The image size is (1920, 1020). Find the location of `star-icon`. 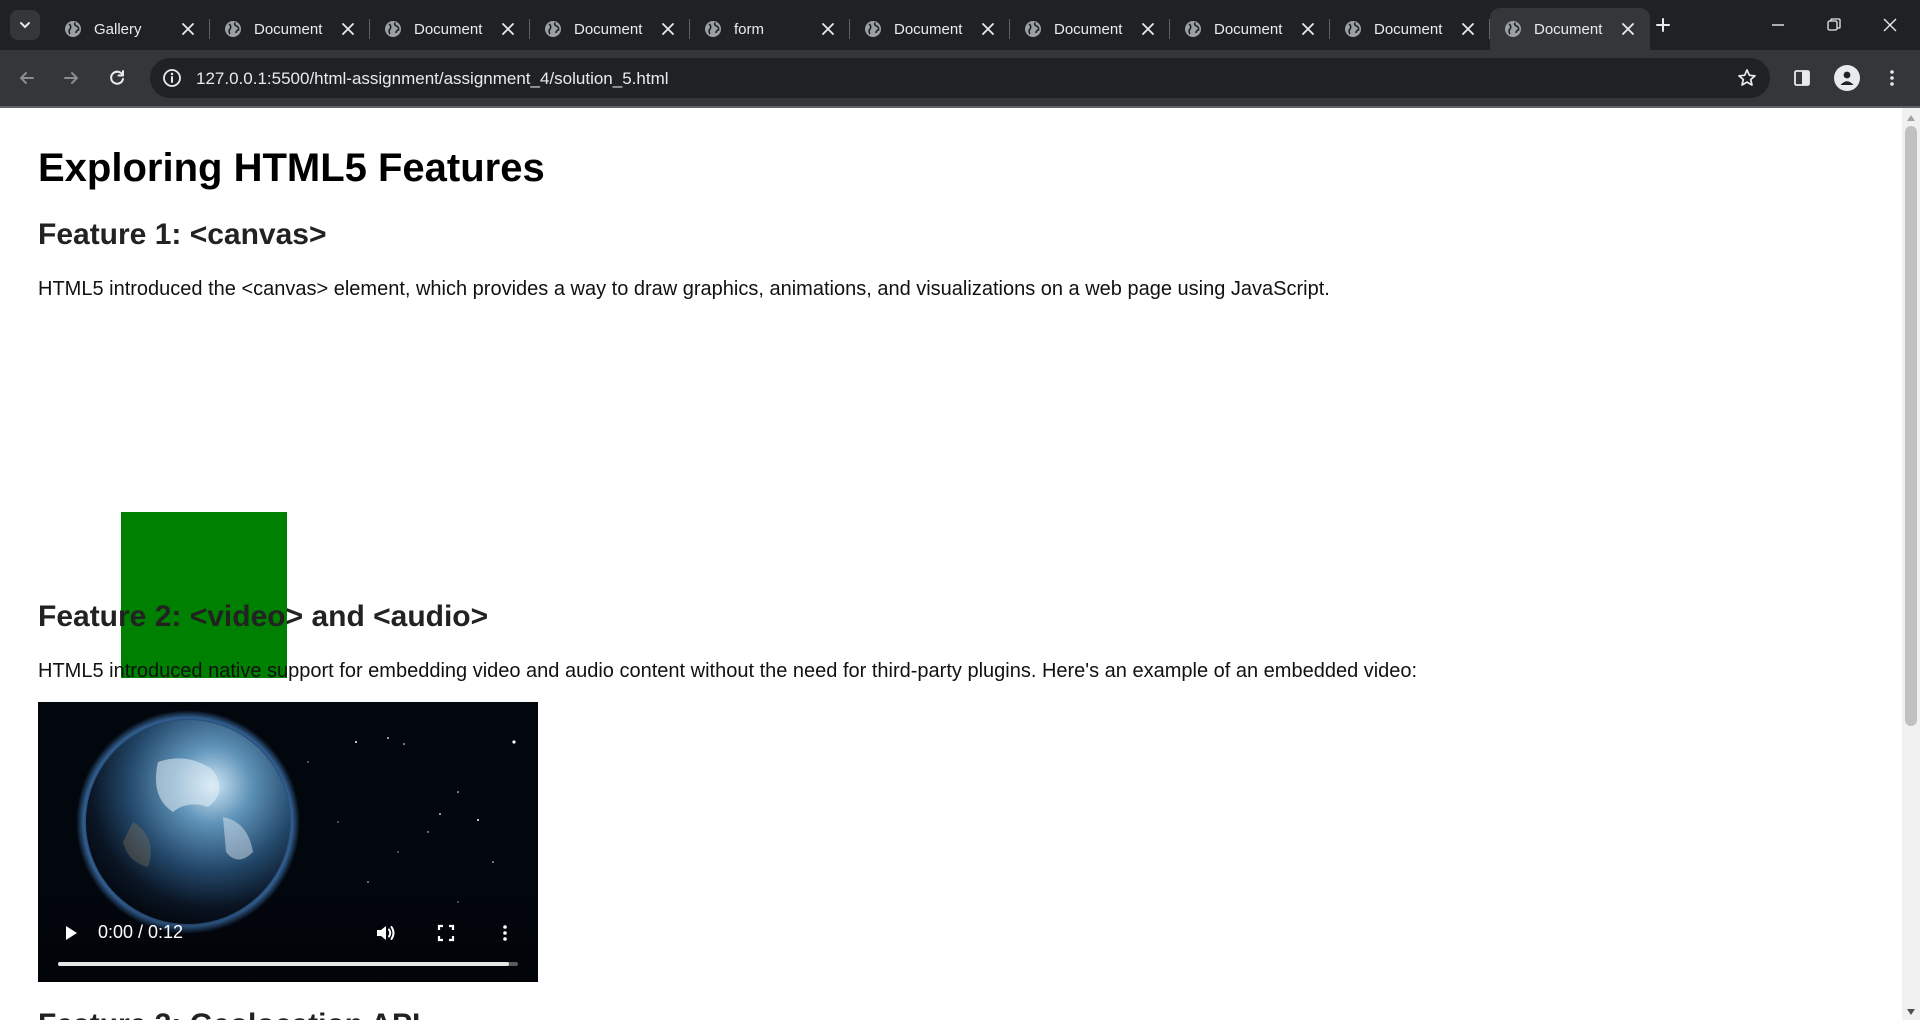

star-icon is located at coordinates (1747, 77).